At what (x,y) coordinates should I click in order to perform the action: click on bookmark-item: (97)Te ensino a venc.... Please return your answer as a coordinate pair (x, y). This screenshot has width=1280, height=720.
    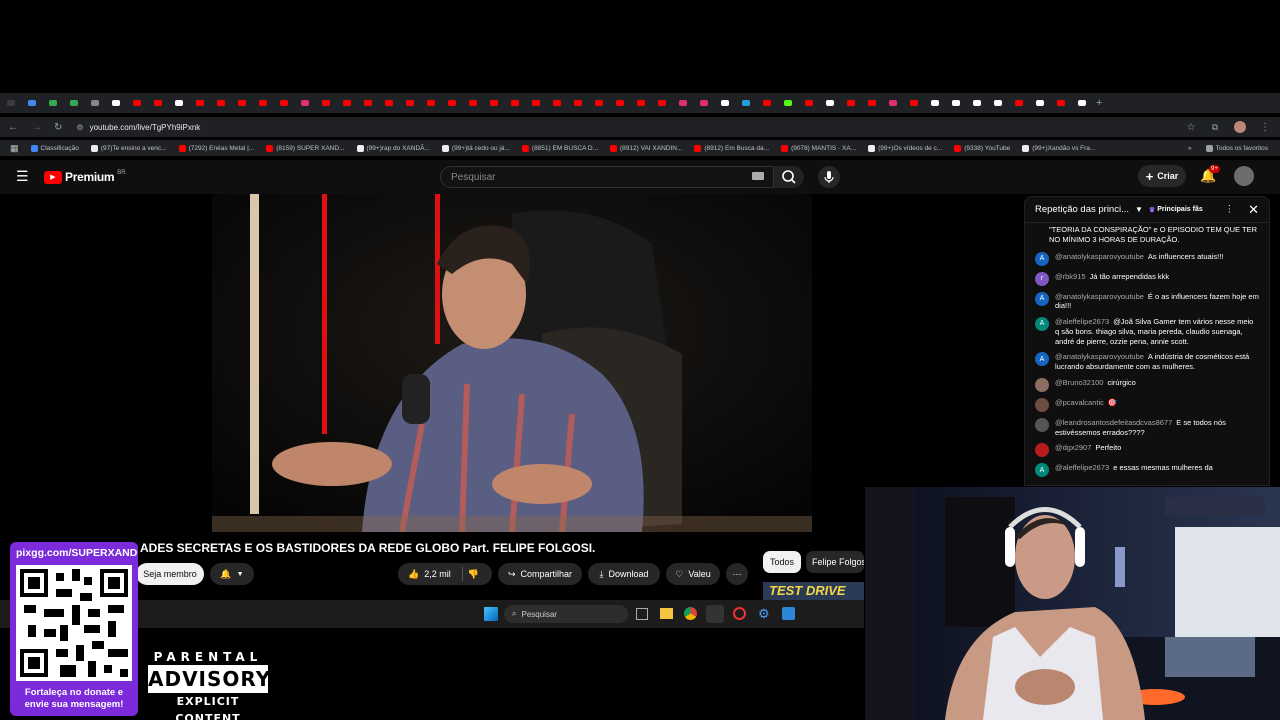
    Looking at the image, I should click on (128, 148).